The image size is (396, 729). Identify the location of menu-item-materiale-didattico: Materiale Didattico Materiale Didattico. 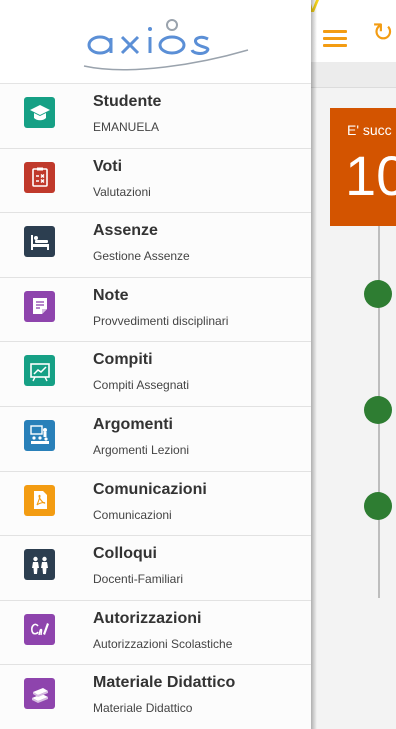
(155, 697).